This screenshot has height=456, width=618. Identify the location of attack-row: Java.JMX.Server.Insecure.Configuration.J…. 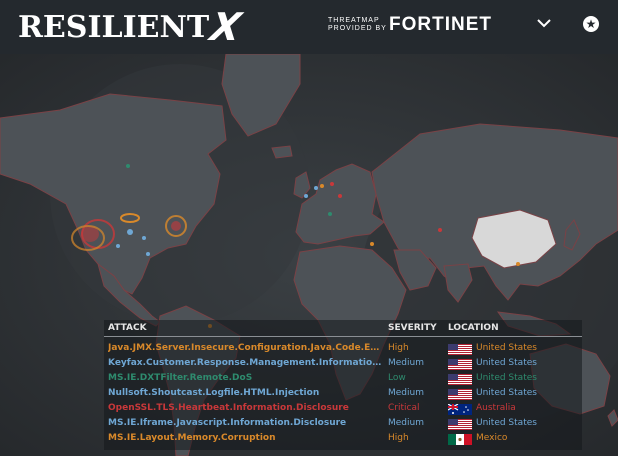
(343, 349).